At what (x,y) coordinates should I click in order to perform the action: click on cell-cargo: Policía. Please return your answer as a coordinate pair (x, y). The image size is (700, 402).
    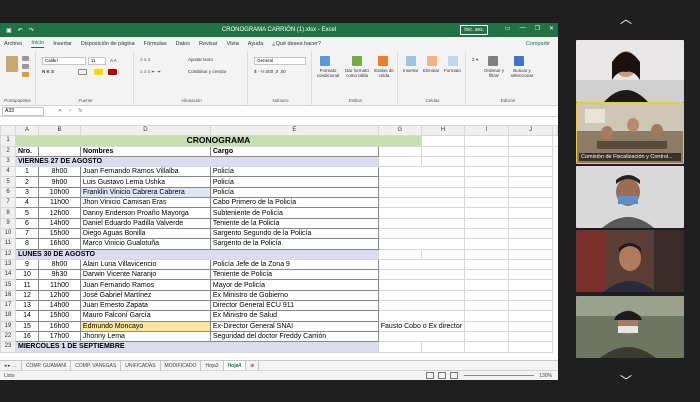
    Looking at the image, I should click on (294, 172).